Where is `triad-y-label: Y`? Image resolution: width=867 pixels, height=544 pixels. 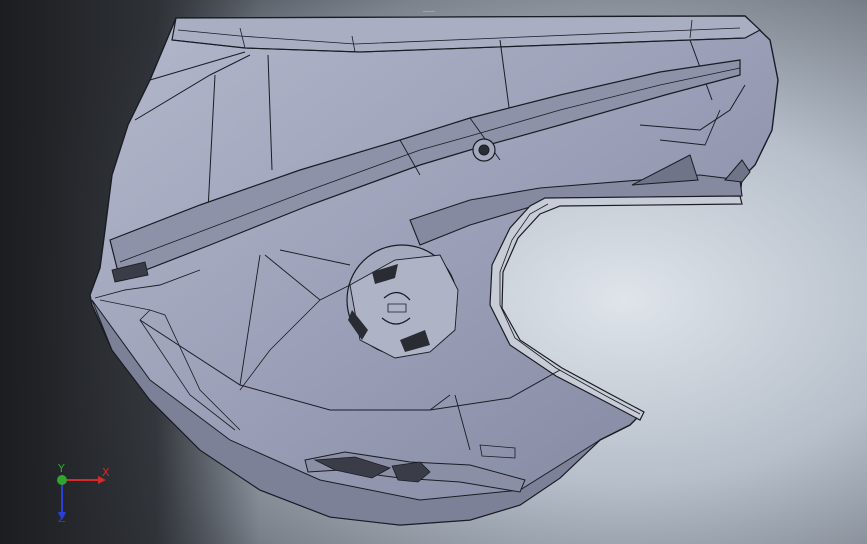
triad-y-label: Y is located at coordinates (61, 468).